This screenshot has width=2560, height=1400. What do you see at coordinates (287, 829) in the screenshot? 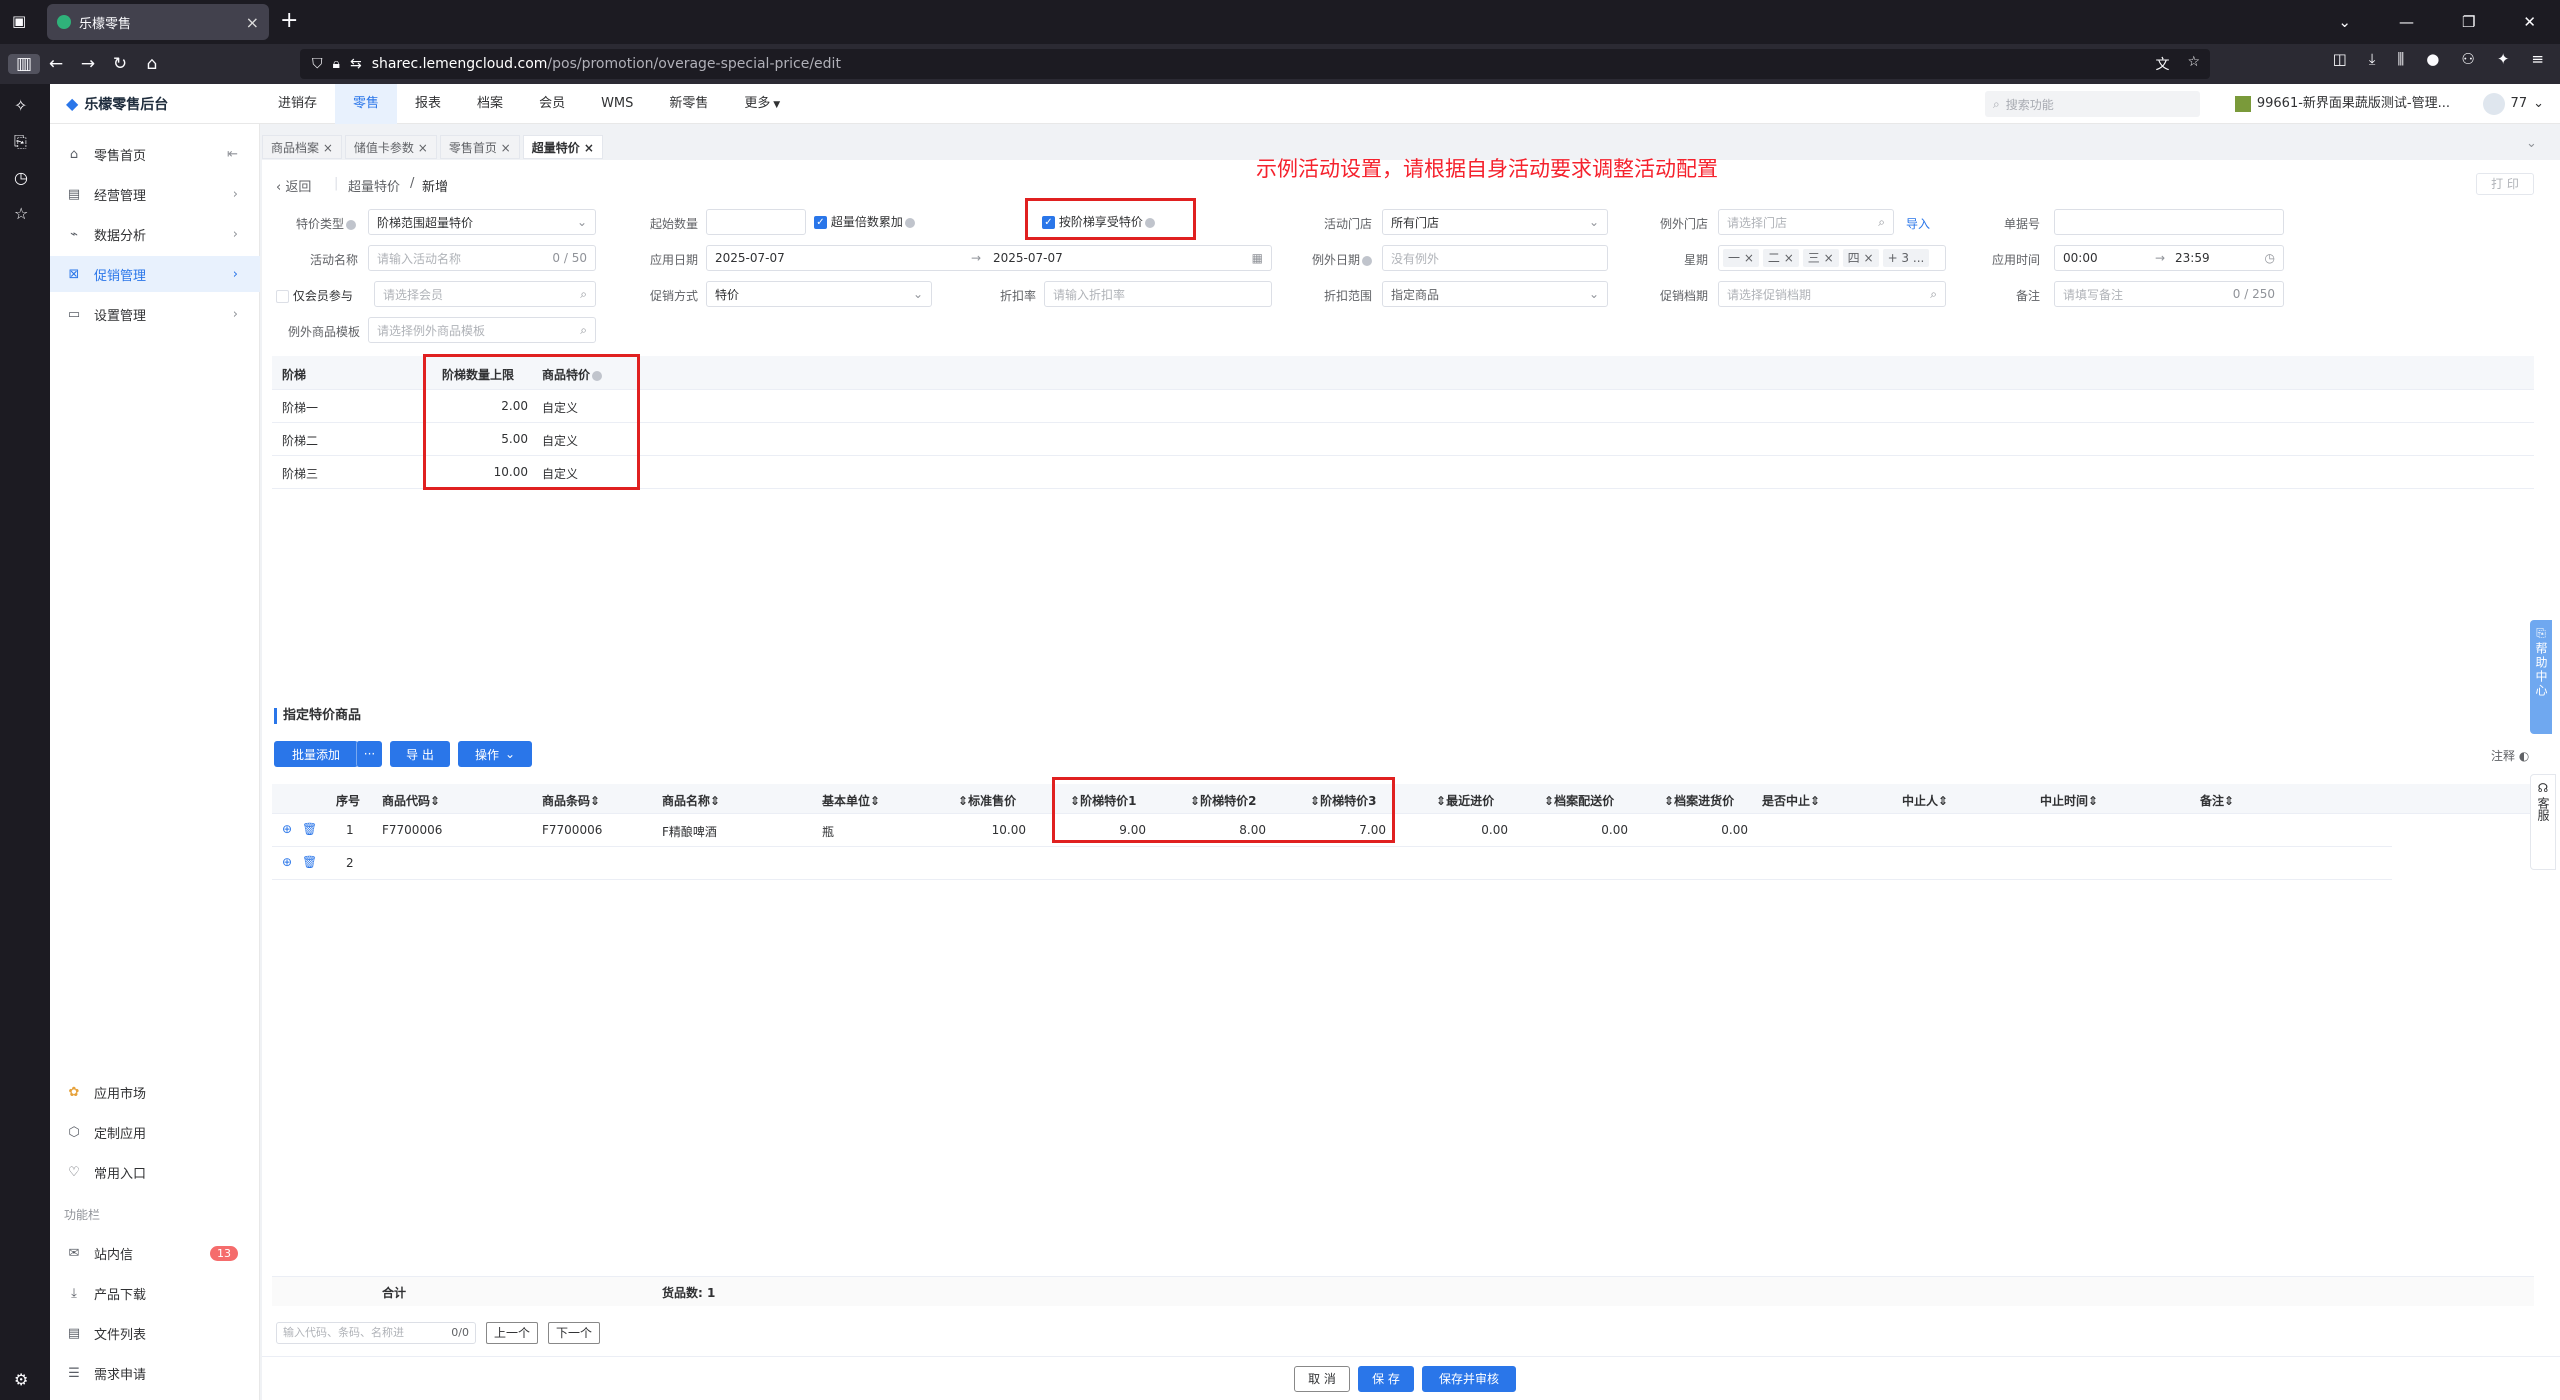
I see `add-row-icon: ⊕` at bounding box center [287, 829].